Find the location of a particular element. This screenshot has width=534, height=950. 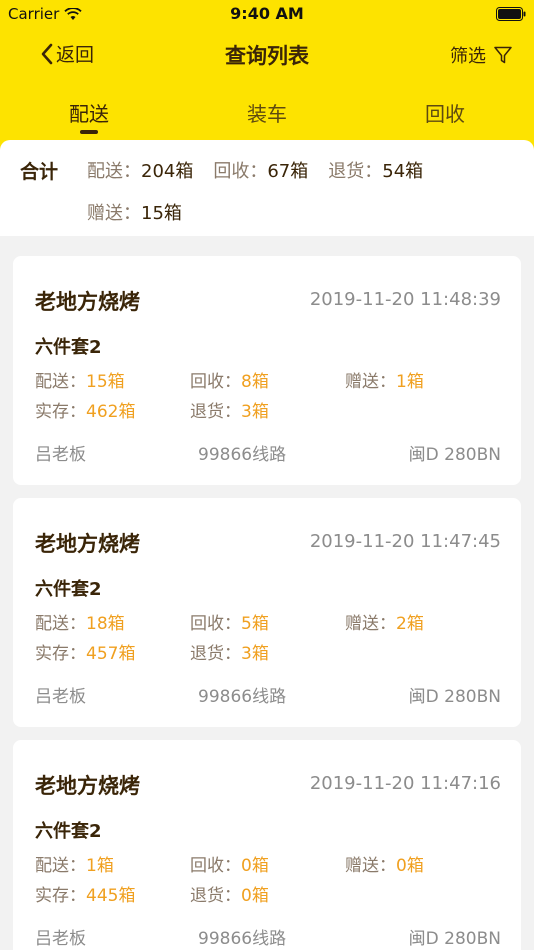

summary-returned: 退货：54箱 is located at coordinates (375, 170).